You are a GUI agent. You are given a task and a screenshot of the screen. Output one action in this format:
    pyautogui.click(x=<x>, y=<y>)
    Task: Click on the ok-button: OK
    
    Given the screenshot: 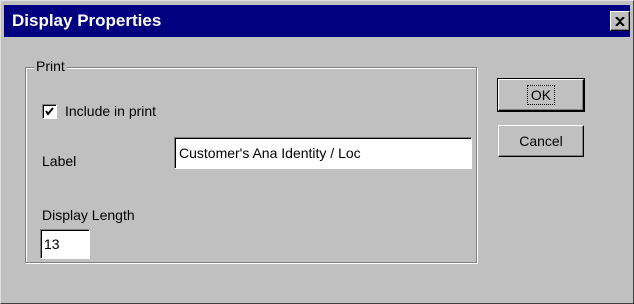 What is the action you would take?
    pyautogui.click(x=541, y=95)
    